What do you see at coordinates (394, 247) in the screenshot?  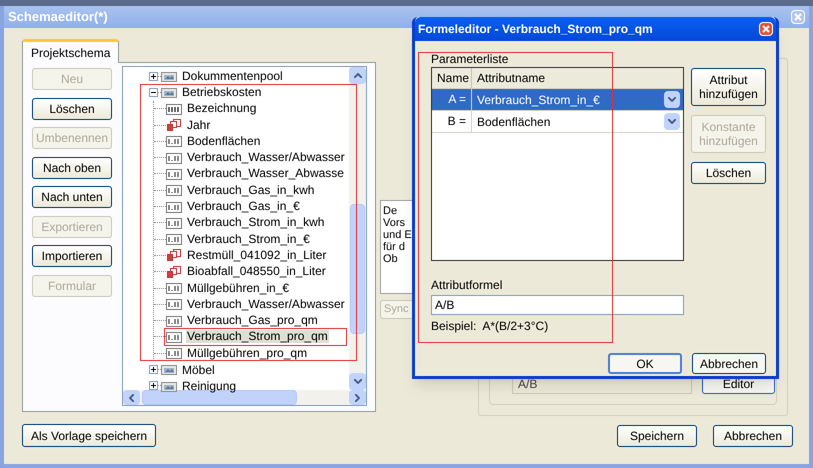 I see `info-text: für d` at bounding box center [394, 247].